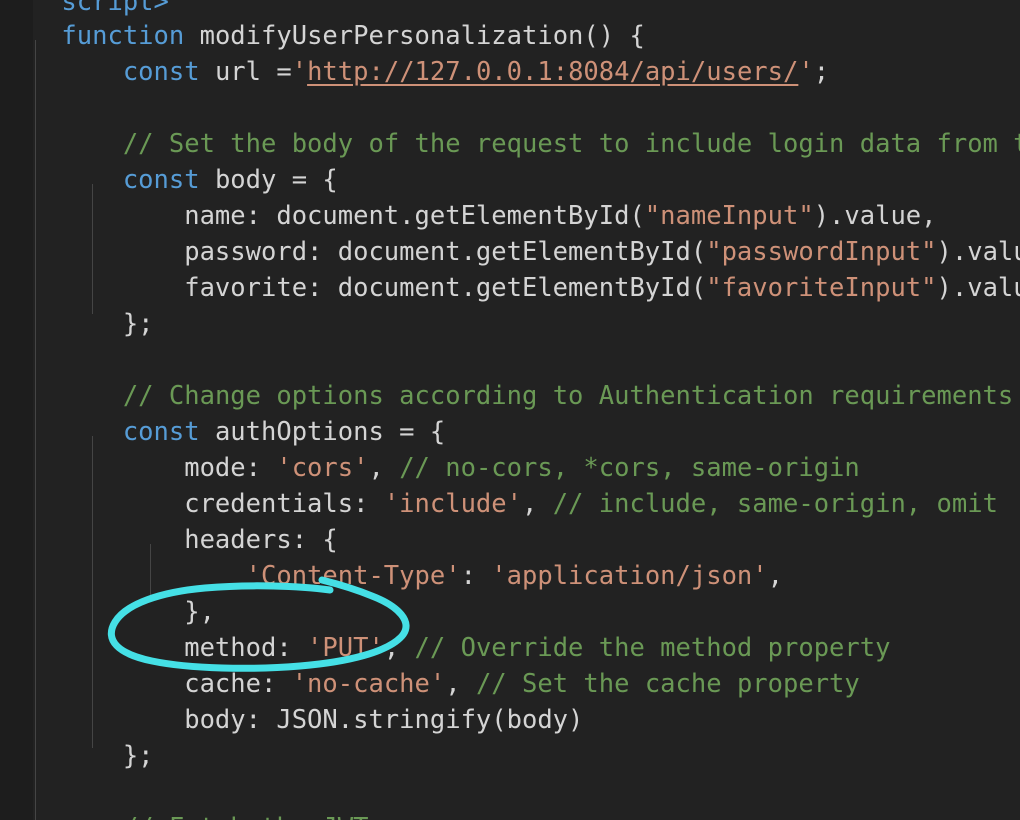  I want to click on token-plain: mode:, so click(138, 468).